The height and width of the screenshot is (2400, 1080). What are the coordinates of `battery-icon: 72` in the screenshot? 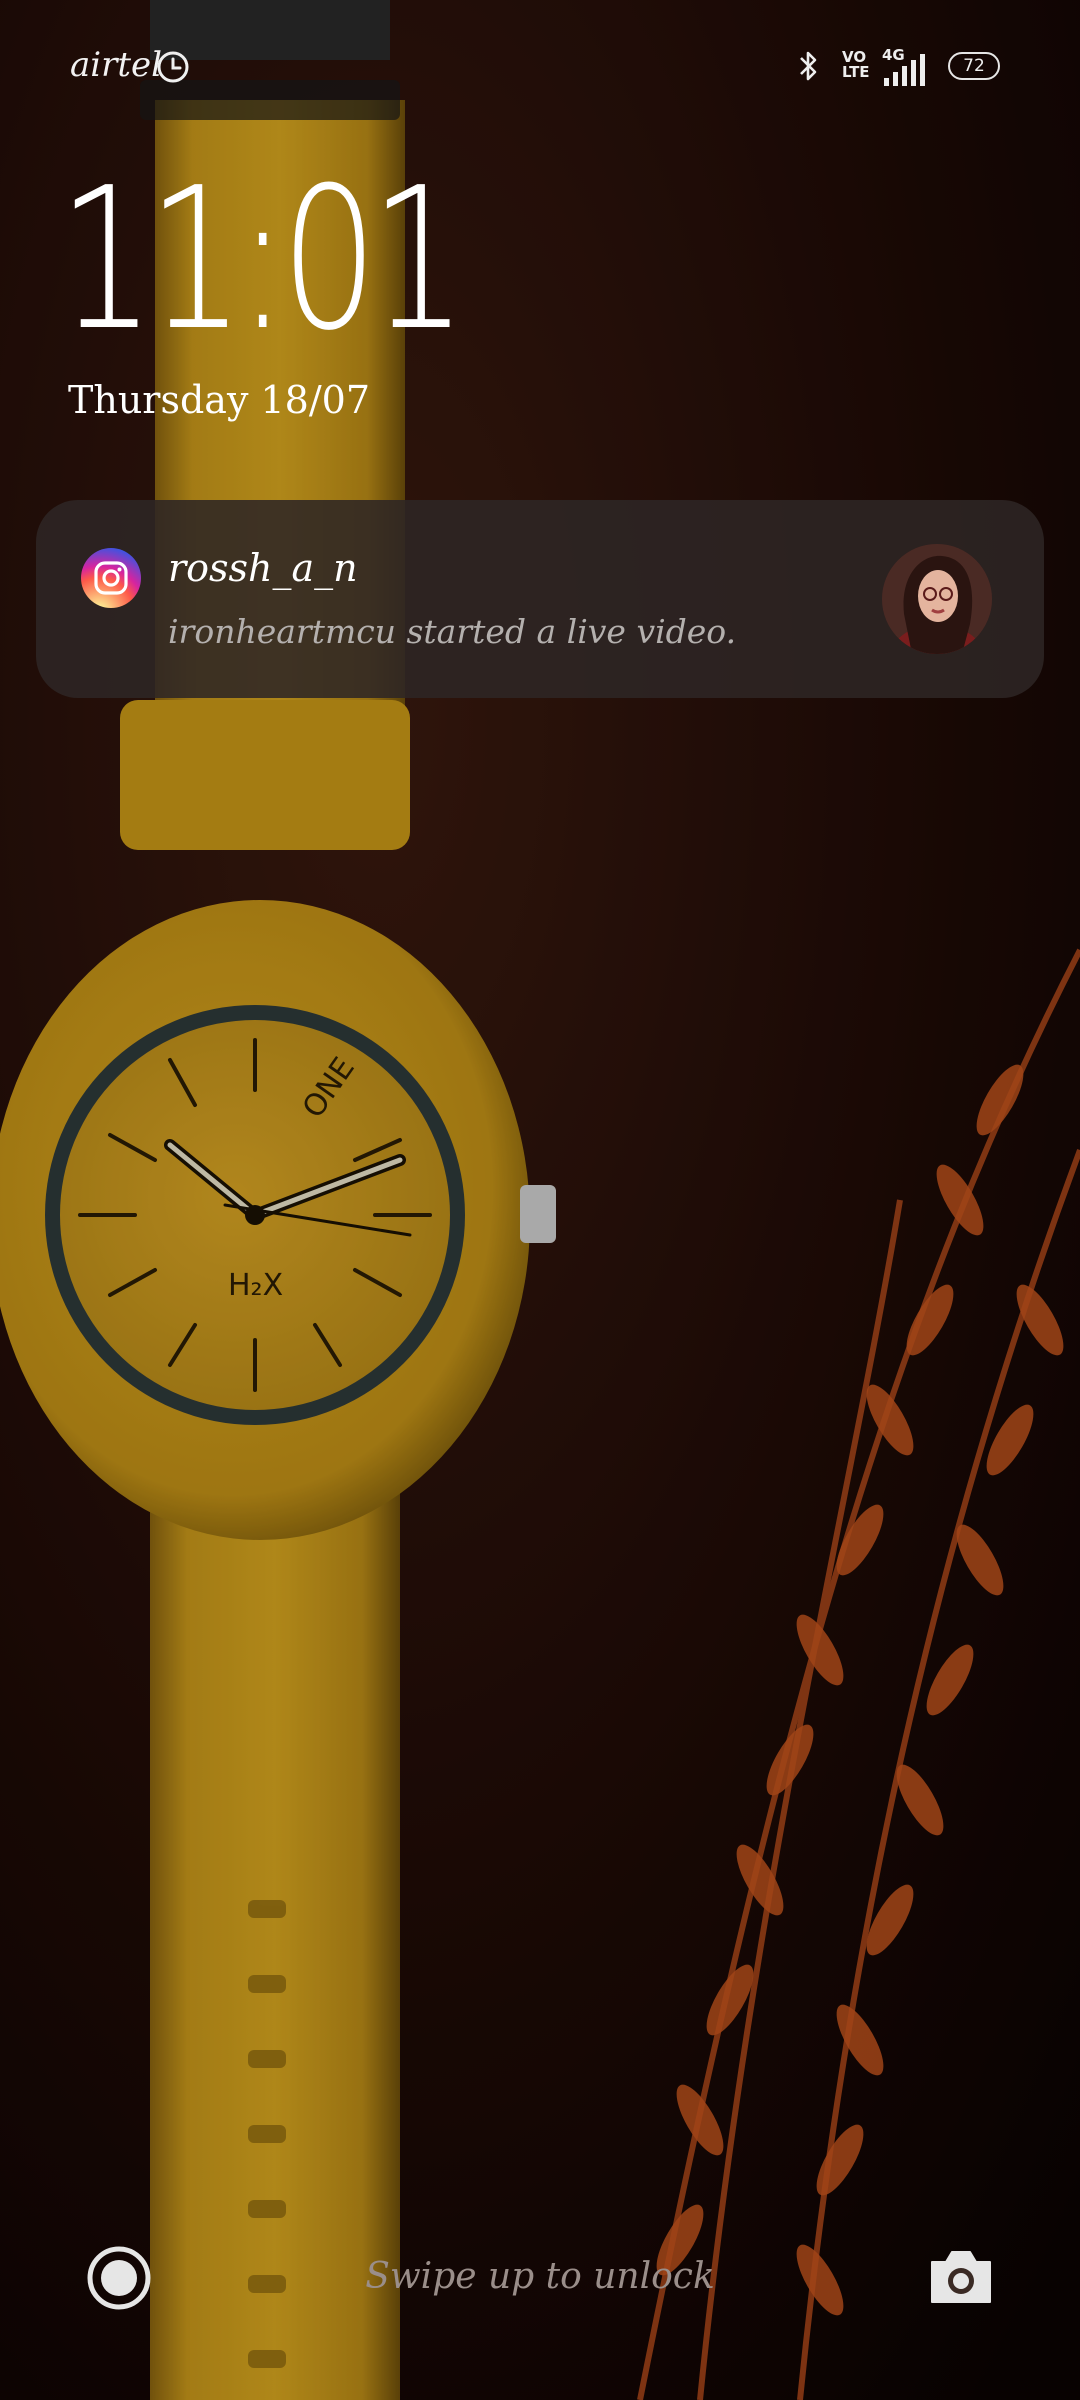 It's located at (974, 66).